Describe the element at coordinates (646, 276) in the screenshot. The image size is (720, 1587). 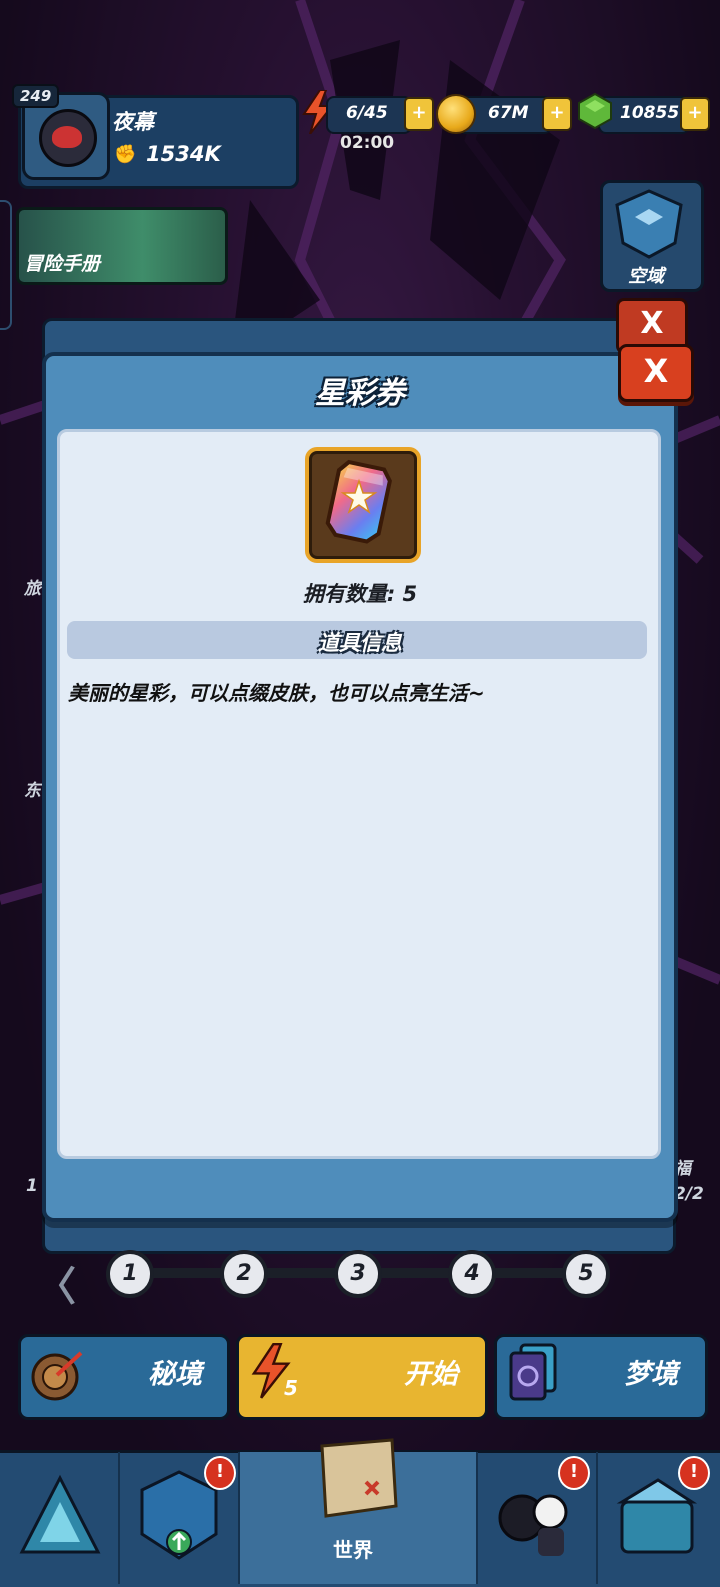
I see `sky-domain-label: 空域` at that location.